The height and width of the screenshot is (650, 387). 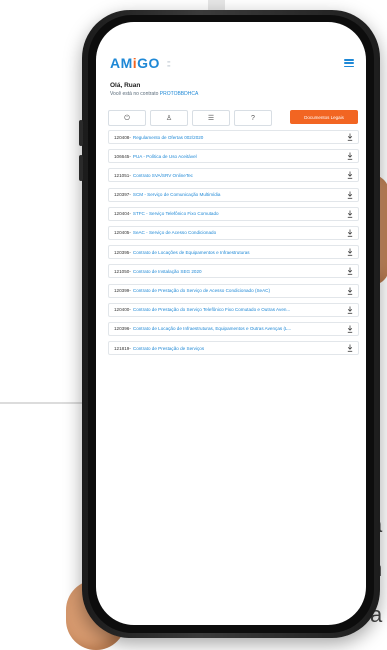 I want to click on document-row: 120408 - Regulamento de Ofertas 002/2020, so click(x=233, y=137).